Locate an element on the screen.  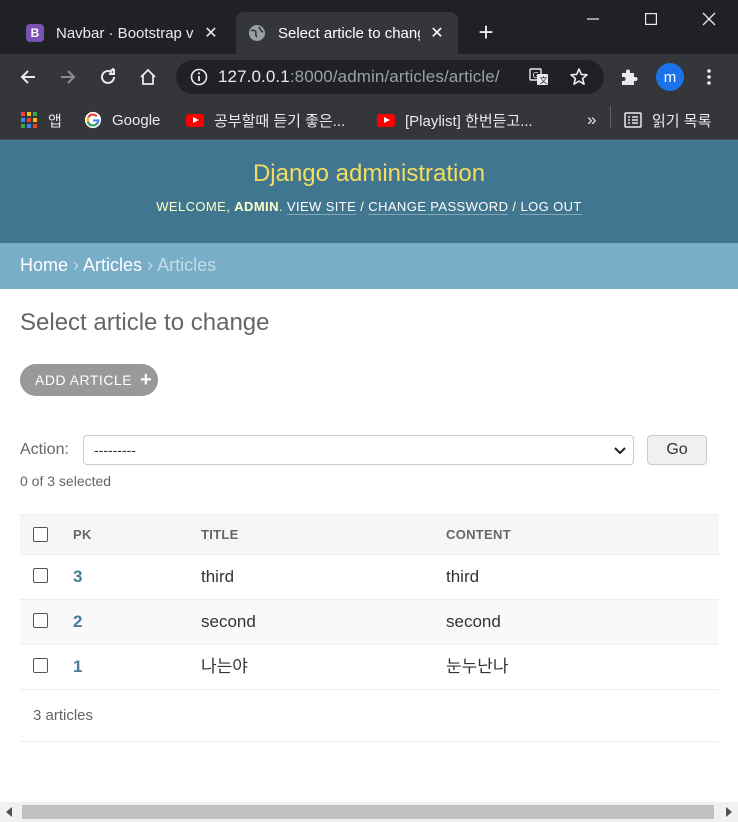
bookmark-google: Google is located at coordinates (122, 120).